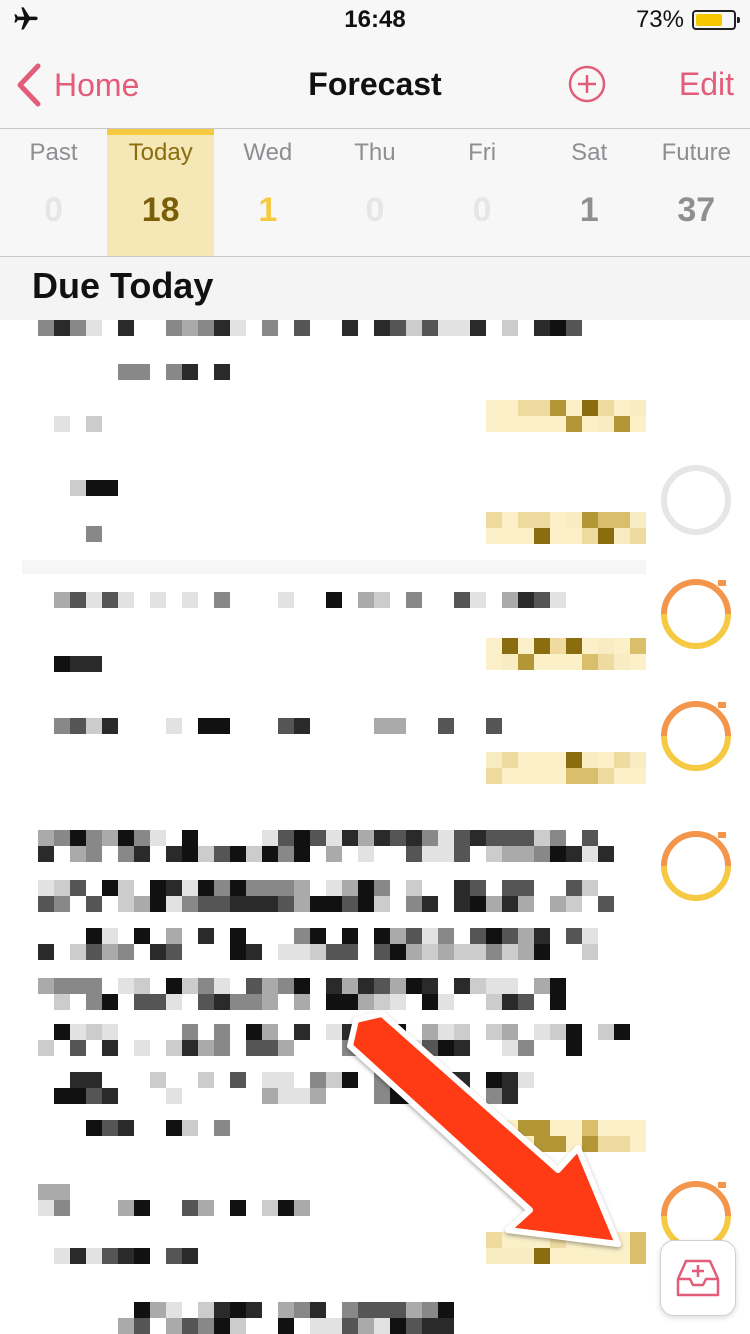 The height and width of the screenshot is (1334, 750). I want to click on quick-entry-button, so click(698, 1278).